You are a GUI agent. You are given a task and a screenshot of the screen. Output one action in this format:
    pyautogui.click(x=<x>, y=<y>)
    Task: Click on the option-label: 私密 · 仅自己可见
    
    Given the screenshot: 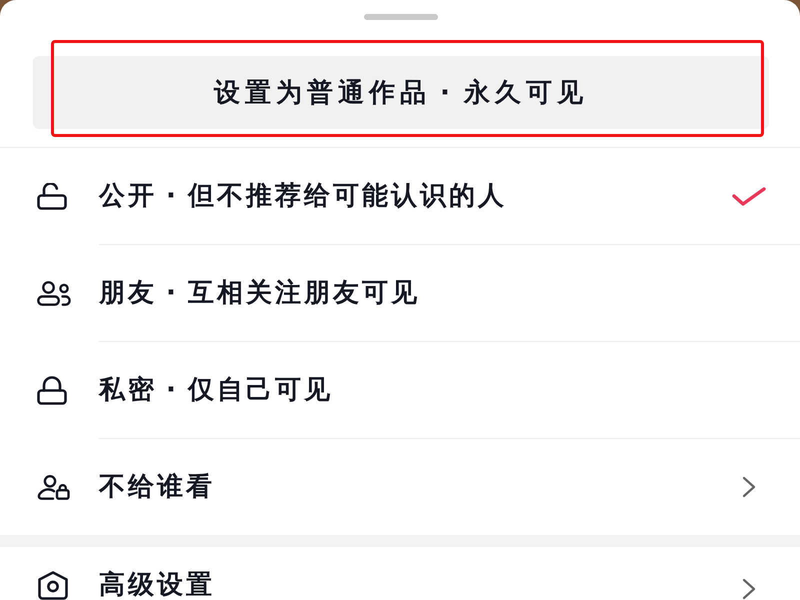 What is the action you would take?
    pyautogui.click(x=216, y=390)
    